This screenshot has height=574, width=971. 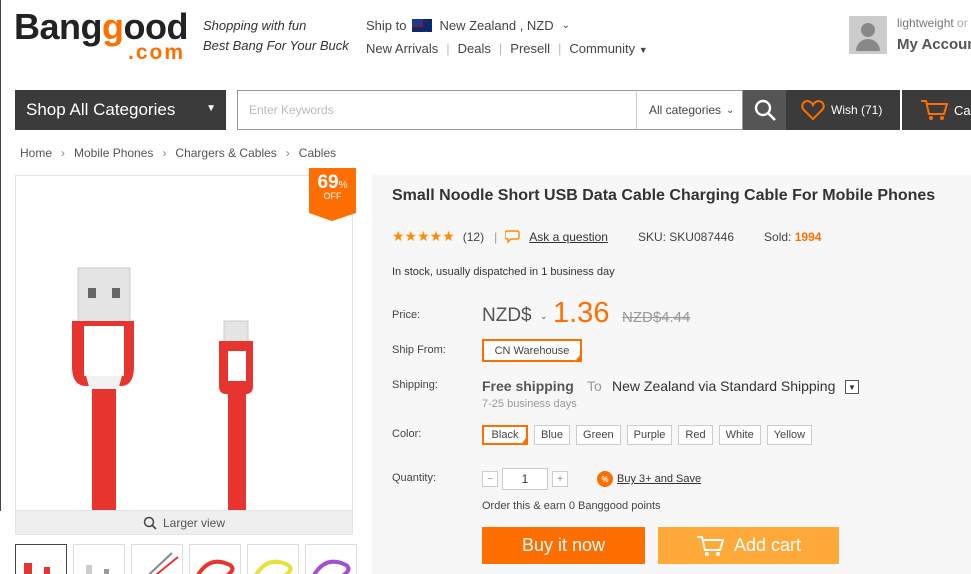 I want to click on breadcrumb-mobile-phones: Mobile Phones, so click(x=113, y=153).